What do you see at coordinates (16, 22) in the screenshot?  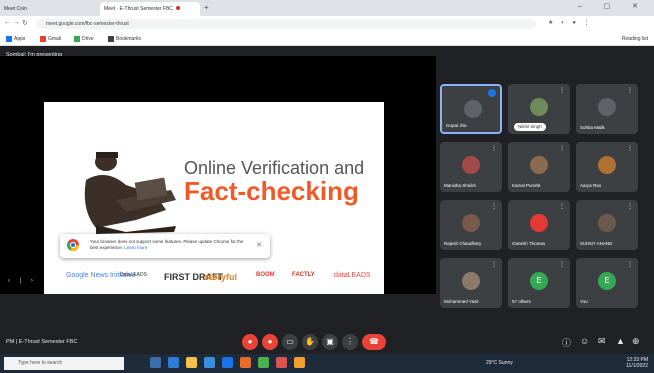 I see `forward-icon: →` at bounding box center [16, 22].